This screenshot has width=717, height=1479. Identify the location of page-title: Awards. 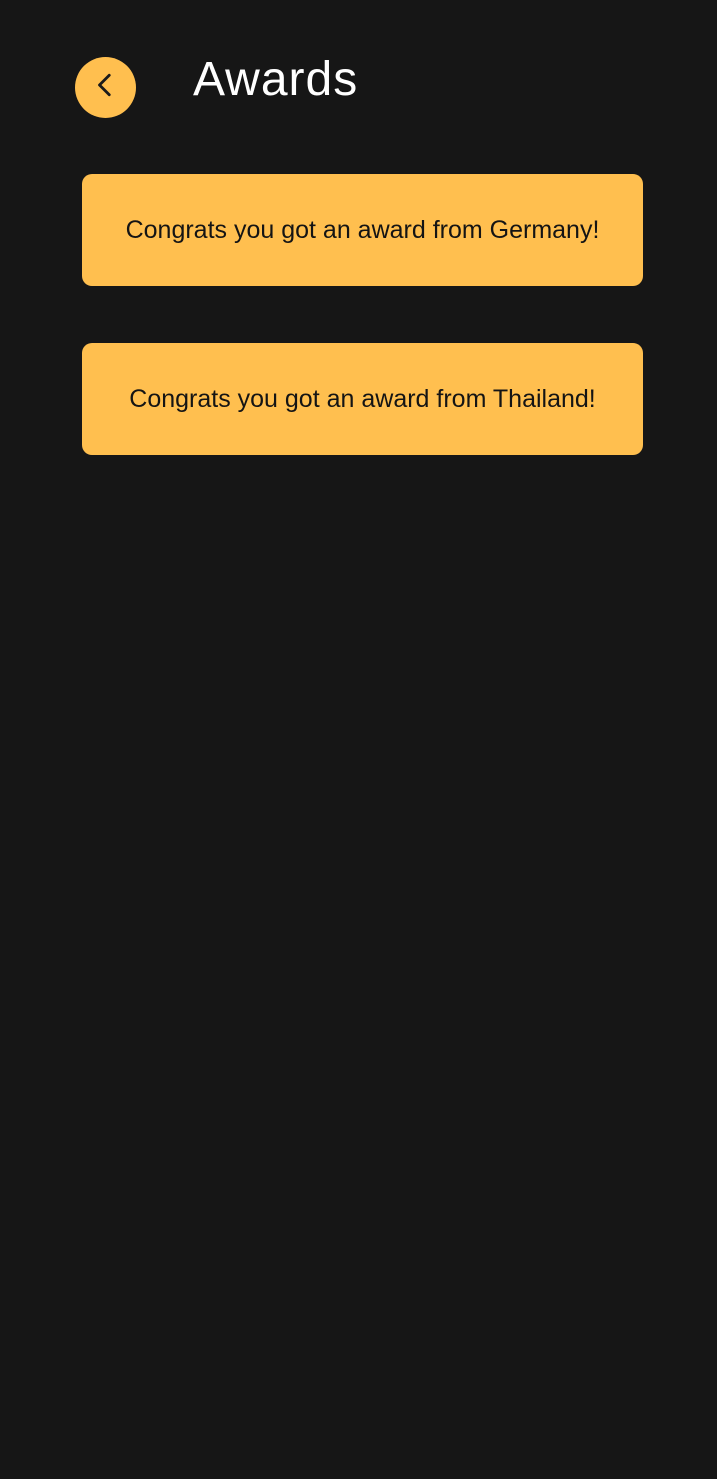
(276, 79).